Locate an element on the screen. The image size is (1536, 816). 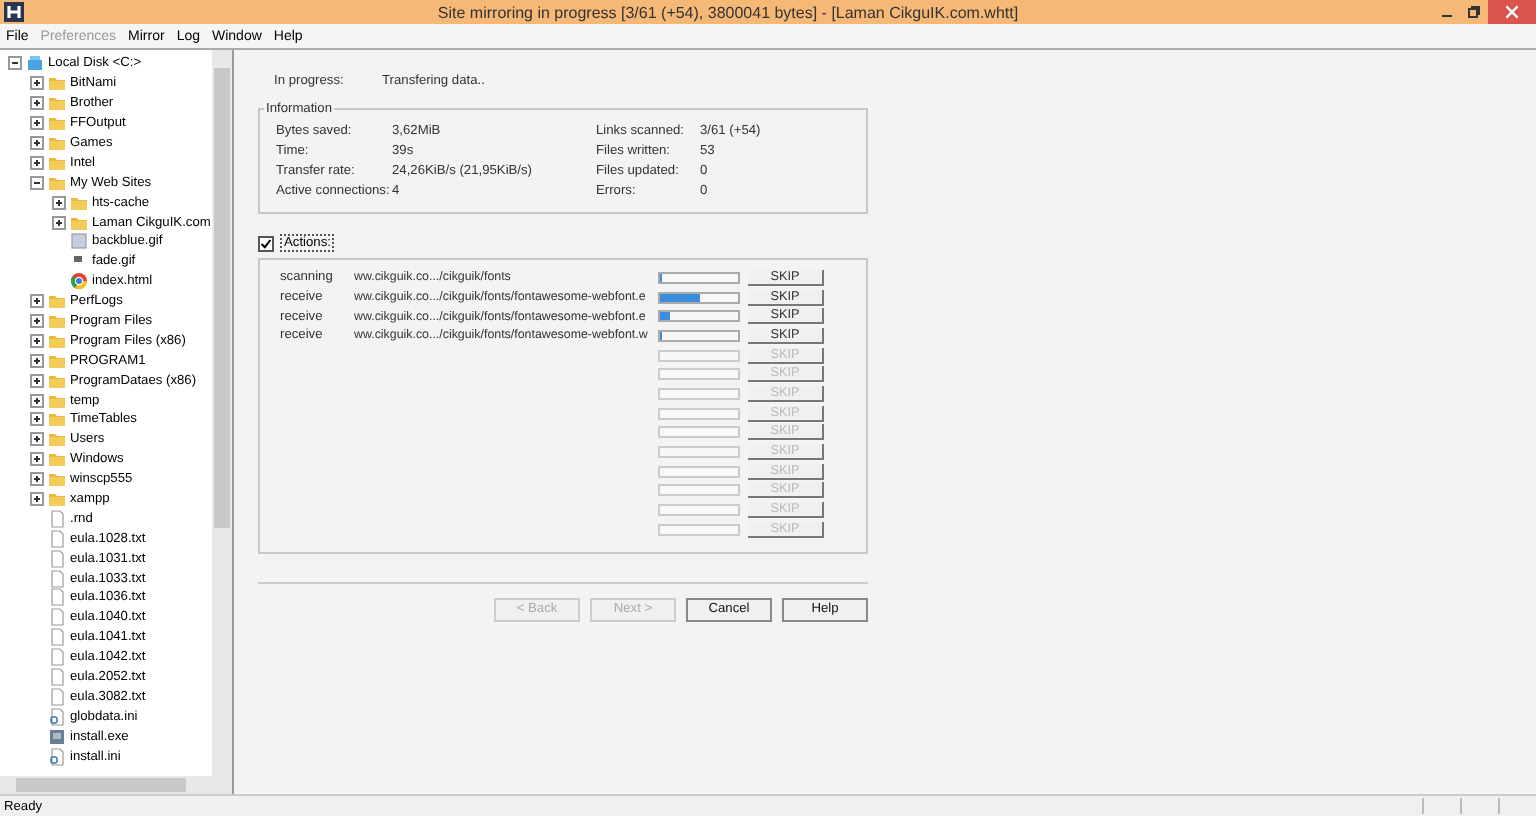
close-icon is located at coordinates (1512, 12).